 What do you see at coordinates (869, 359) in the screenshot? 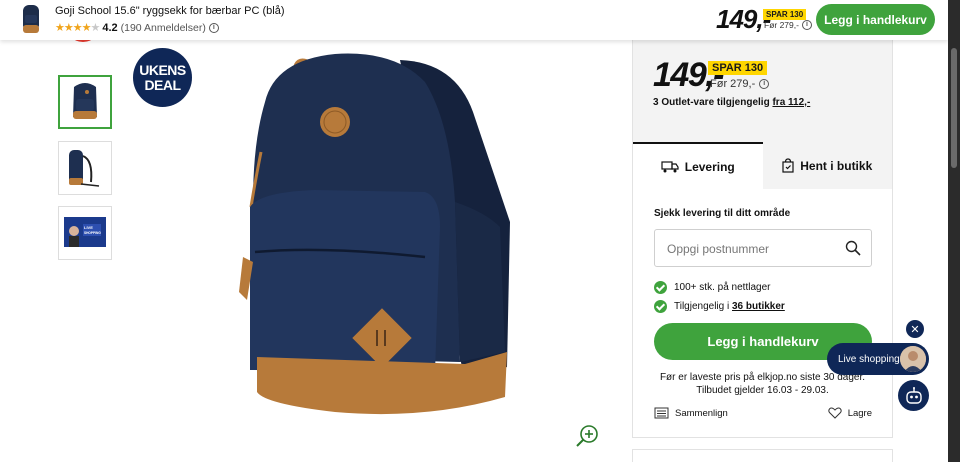
I see `live-shopping-label: Live shopping` at bounding box center [869, 359].